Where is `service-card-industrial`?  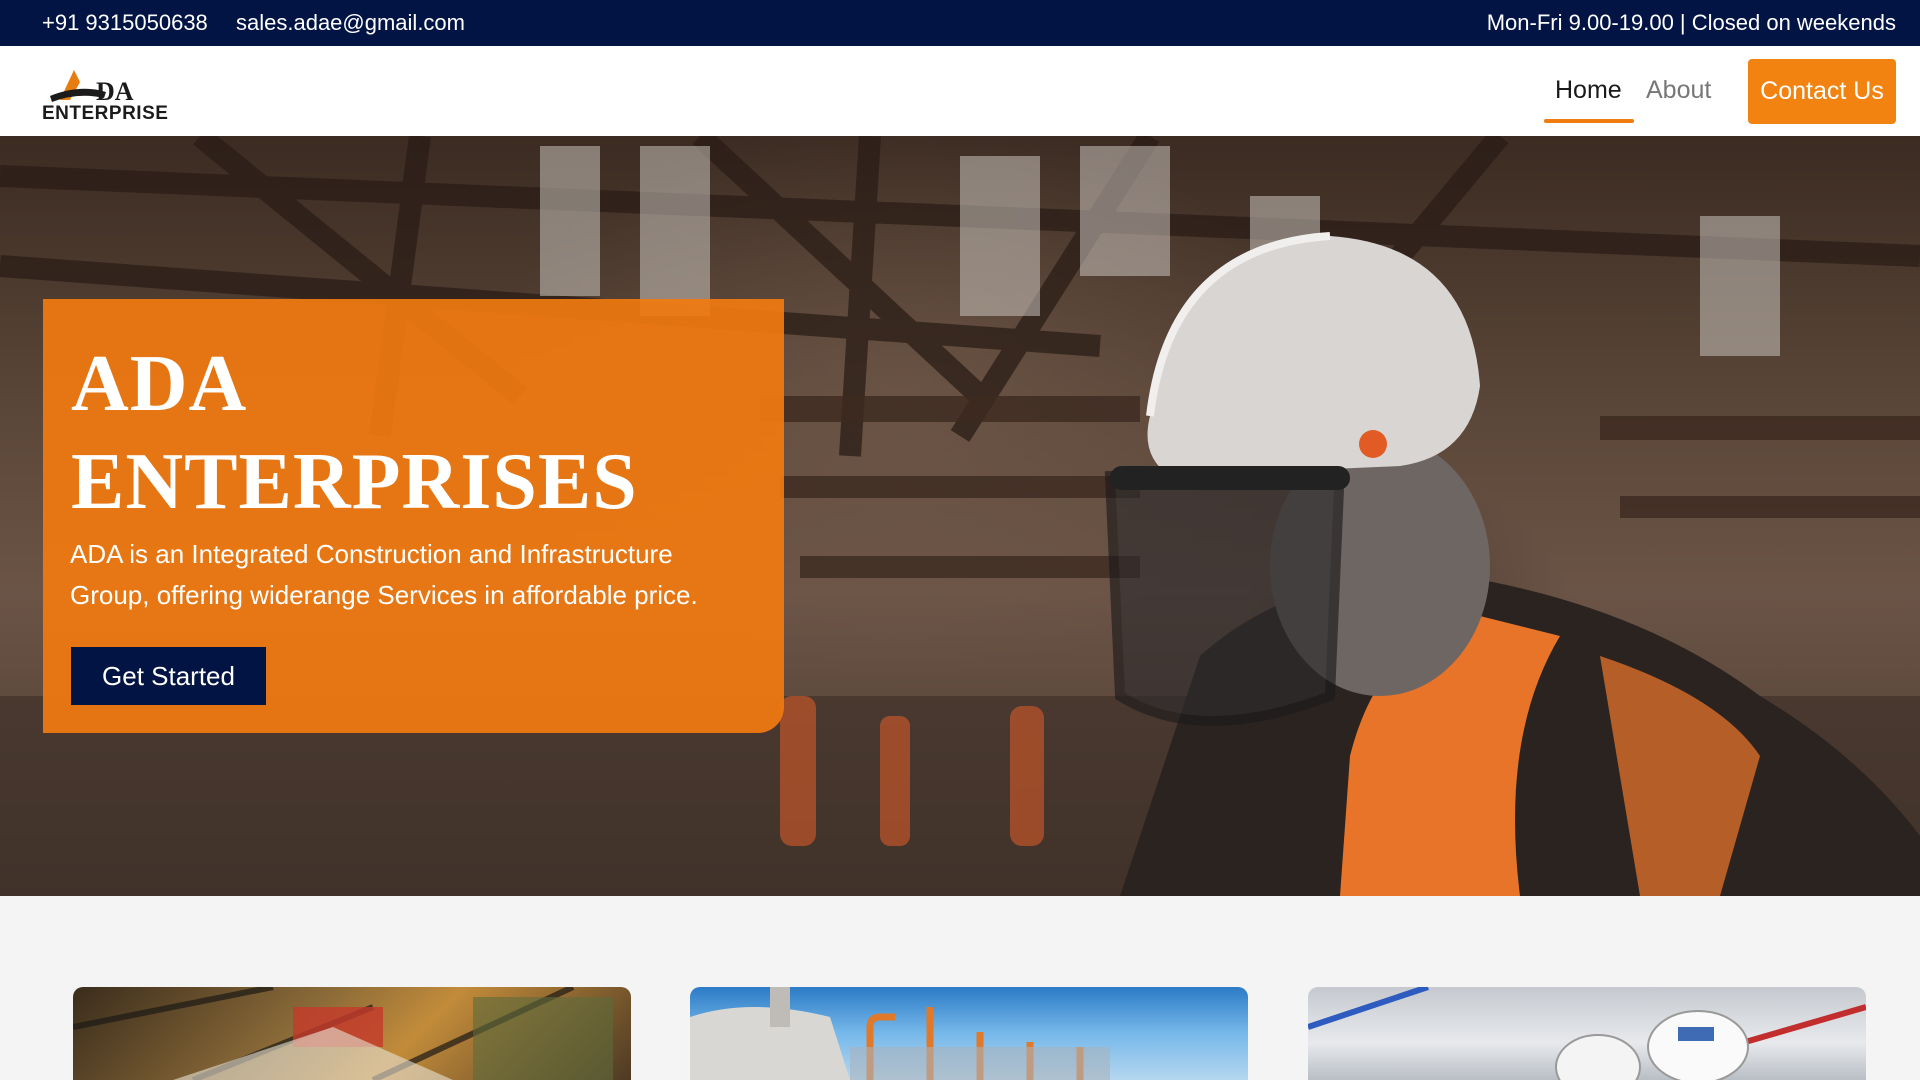
service-card-industrial is located at coordinates (969, 1033).